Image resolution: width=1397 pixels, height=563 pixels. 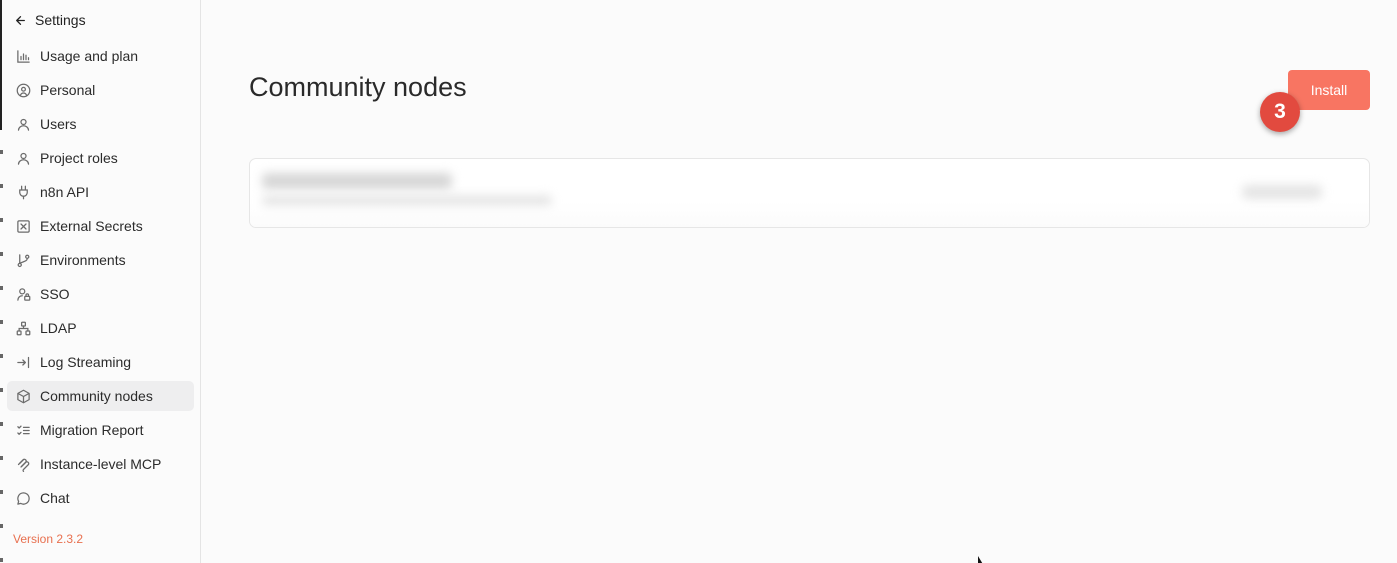 I want to click on back-to-settings-button: Settings, so click(x=50, y=20).